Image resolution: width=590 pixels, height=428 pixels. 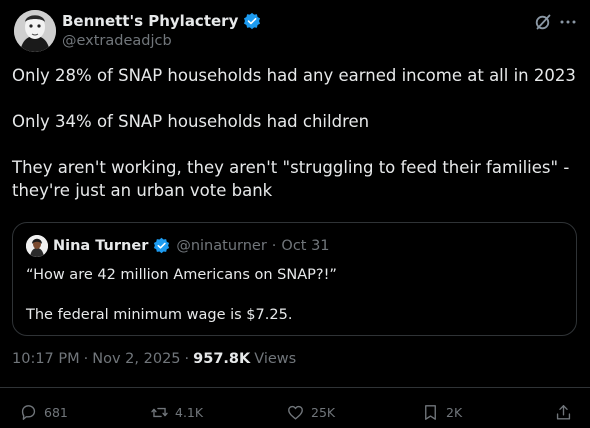 What do you see at coordinates (101, 246) in the screenshot?
I see `quoted-author-name: Nina Turner` at bounding box center [101, 246].